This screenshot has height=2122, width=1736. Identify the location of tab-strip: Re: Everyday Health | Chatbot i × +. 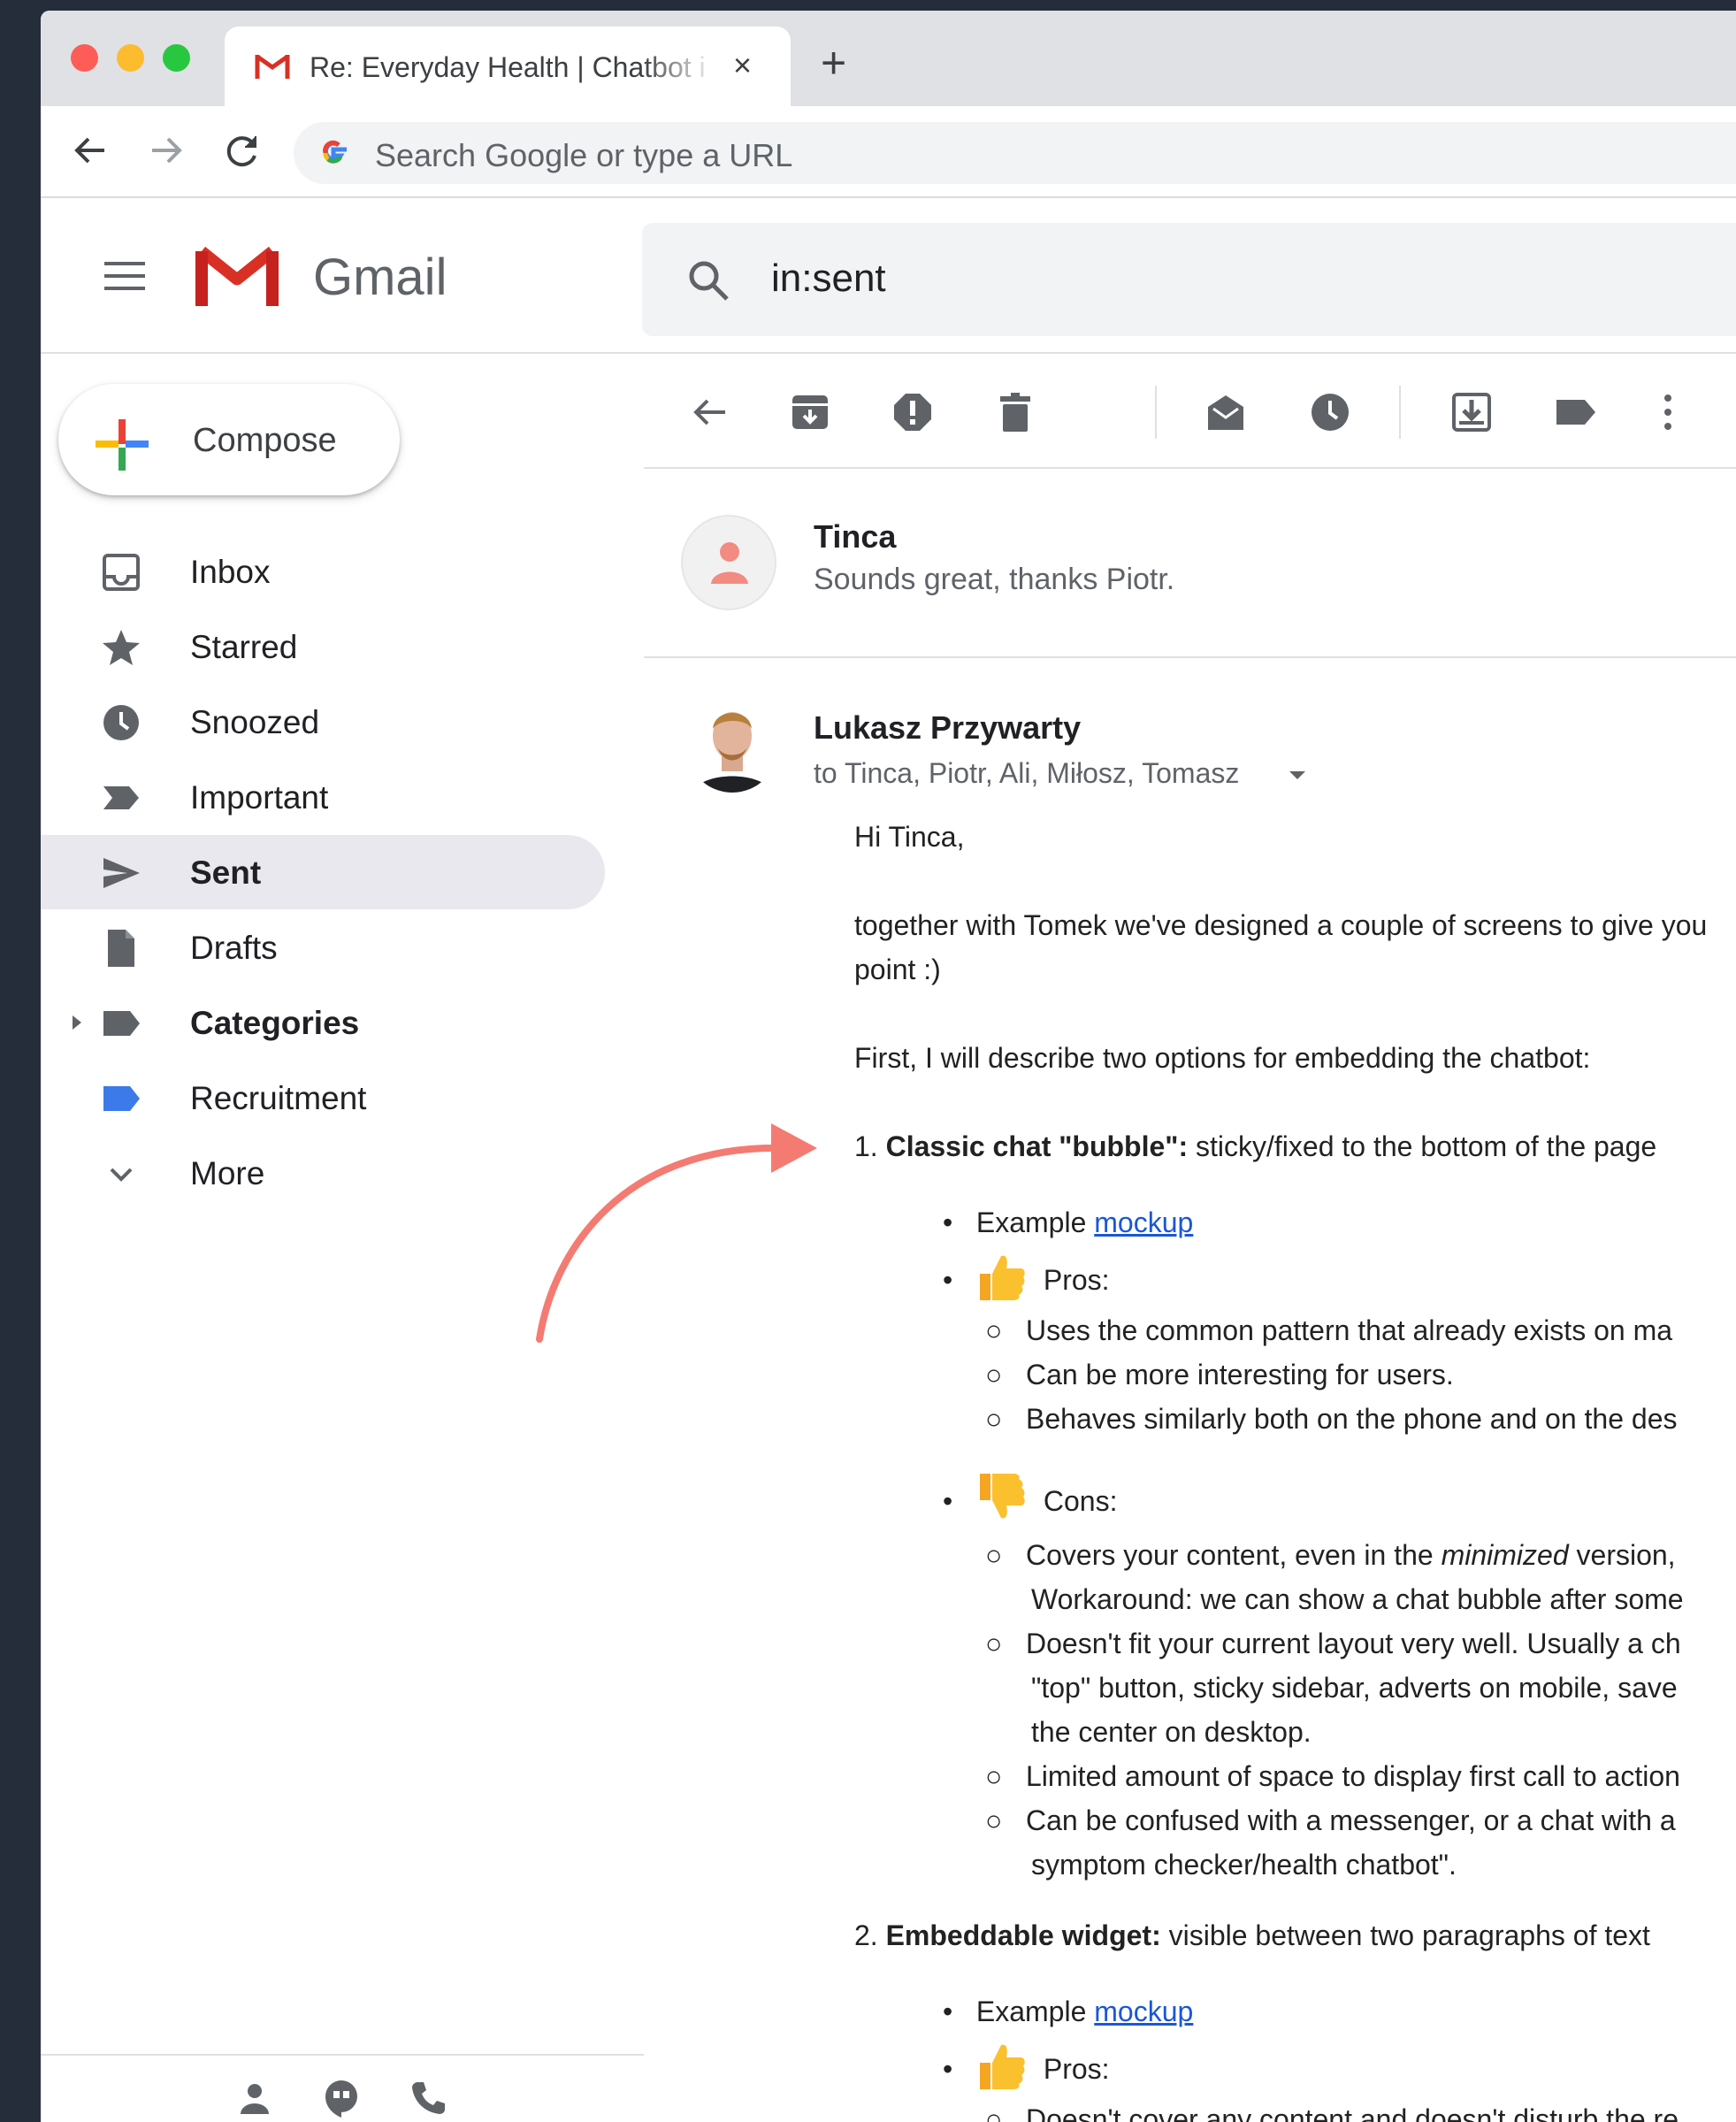
(888, 58).